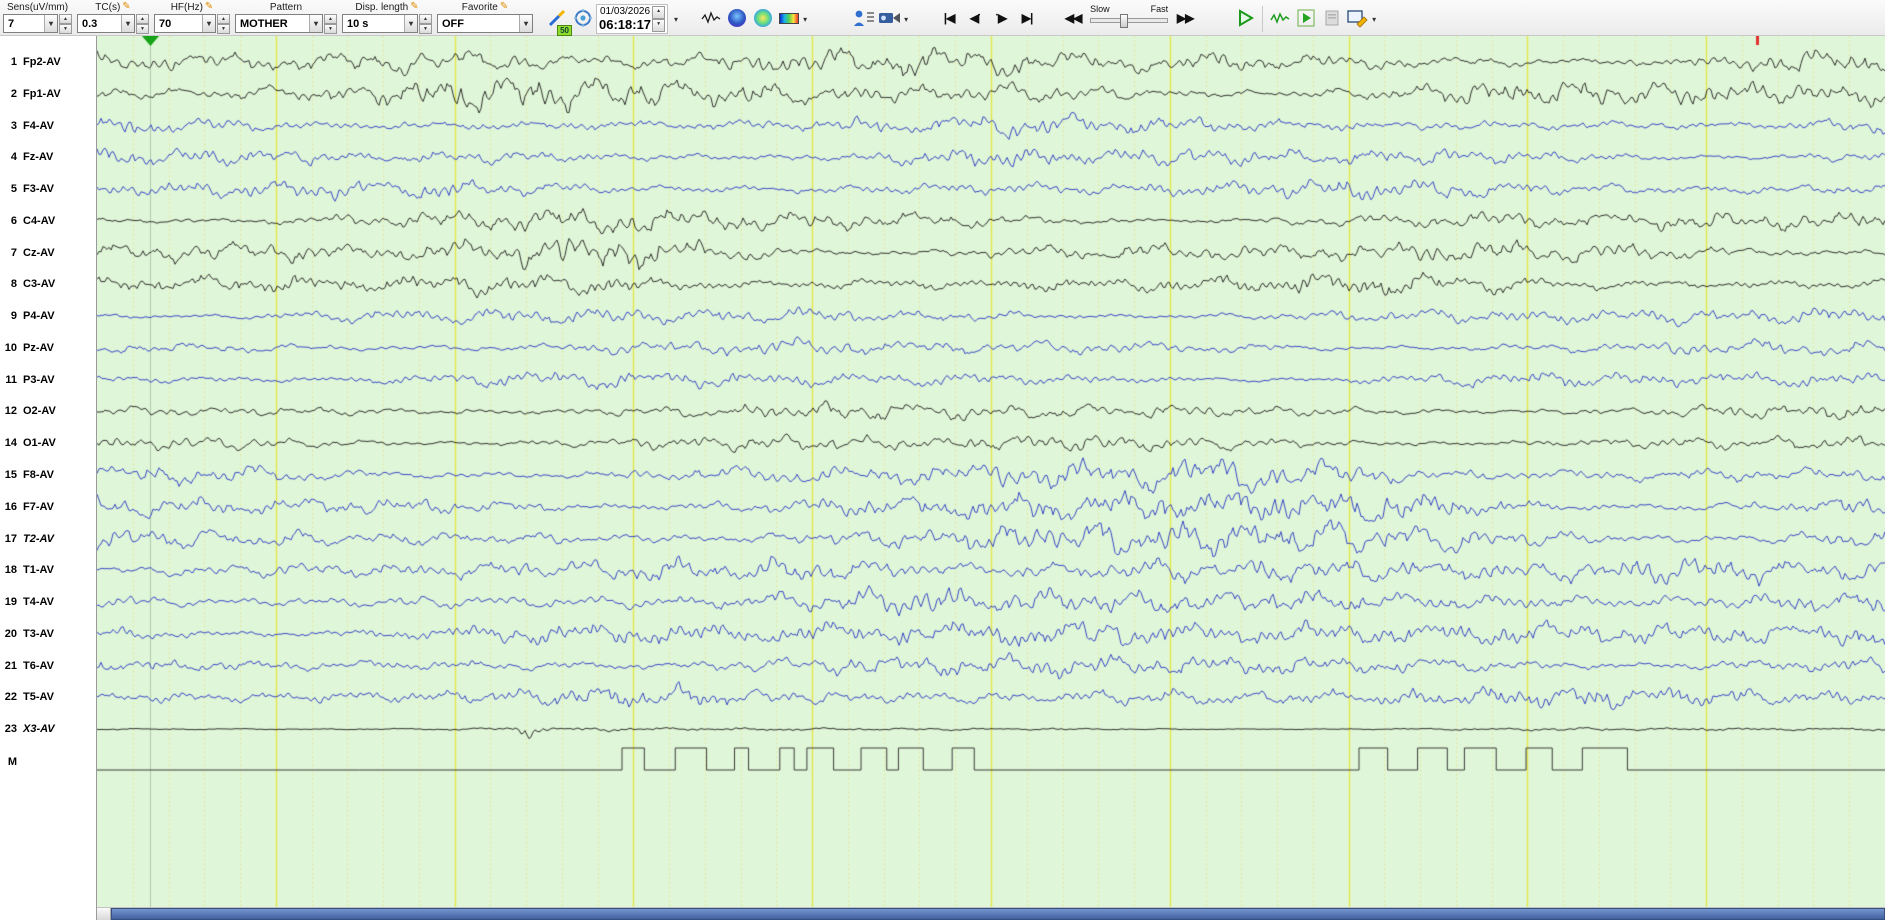  I want to click on channel-row: 22 T5-AV, so click(48, 697).